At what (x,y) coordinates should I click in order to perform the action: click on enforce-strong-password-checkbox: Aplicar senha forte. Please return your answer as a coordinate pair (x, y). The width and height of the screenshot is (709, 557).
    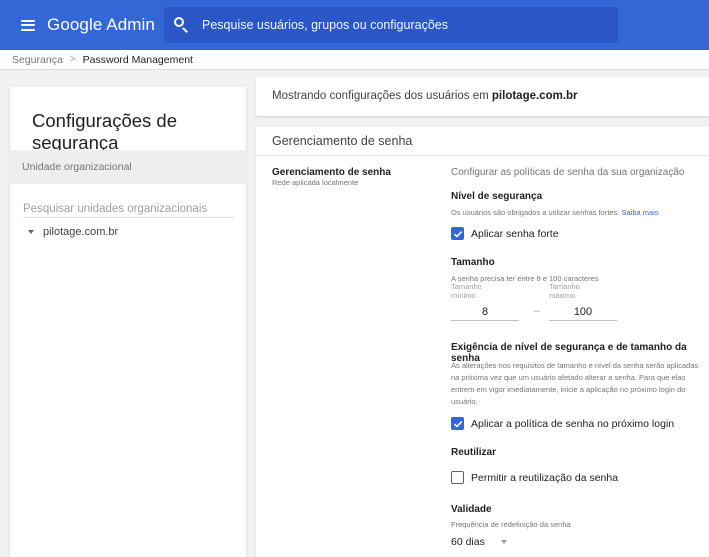
    Looking at the image, I should click on (505, 233).